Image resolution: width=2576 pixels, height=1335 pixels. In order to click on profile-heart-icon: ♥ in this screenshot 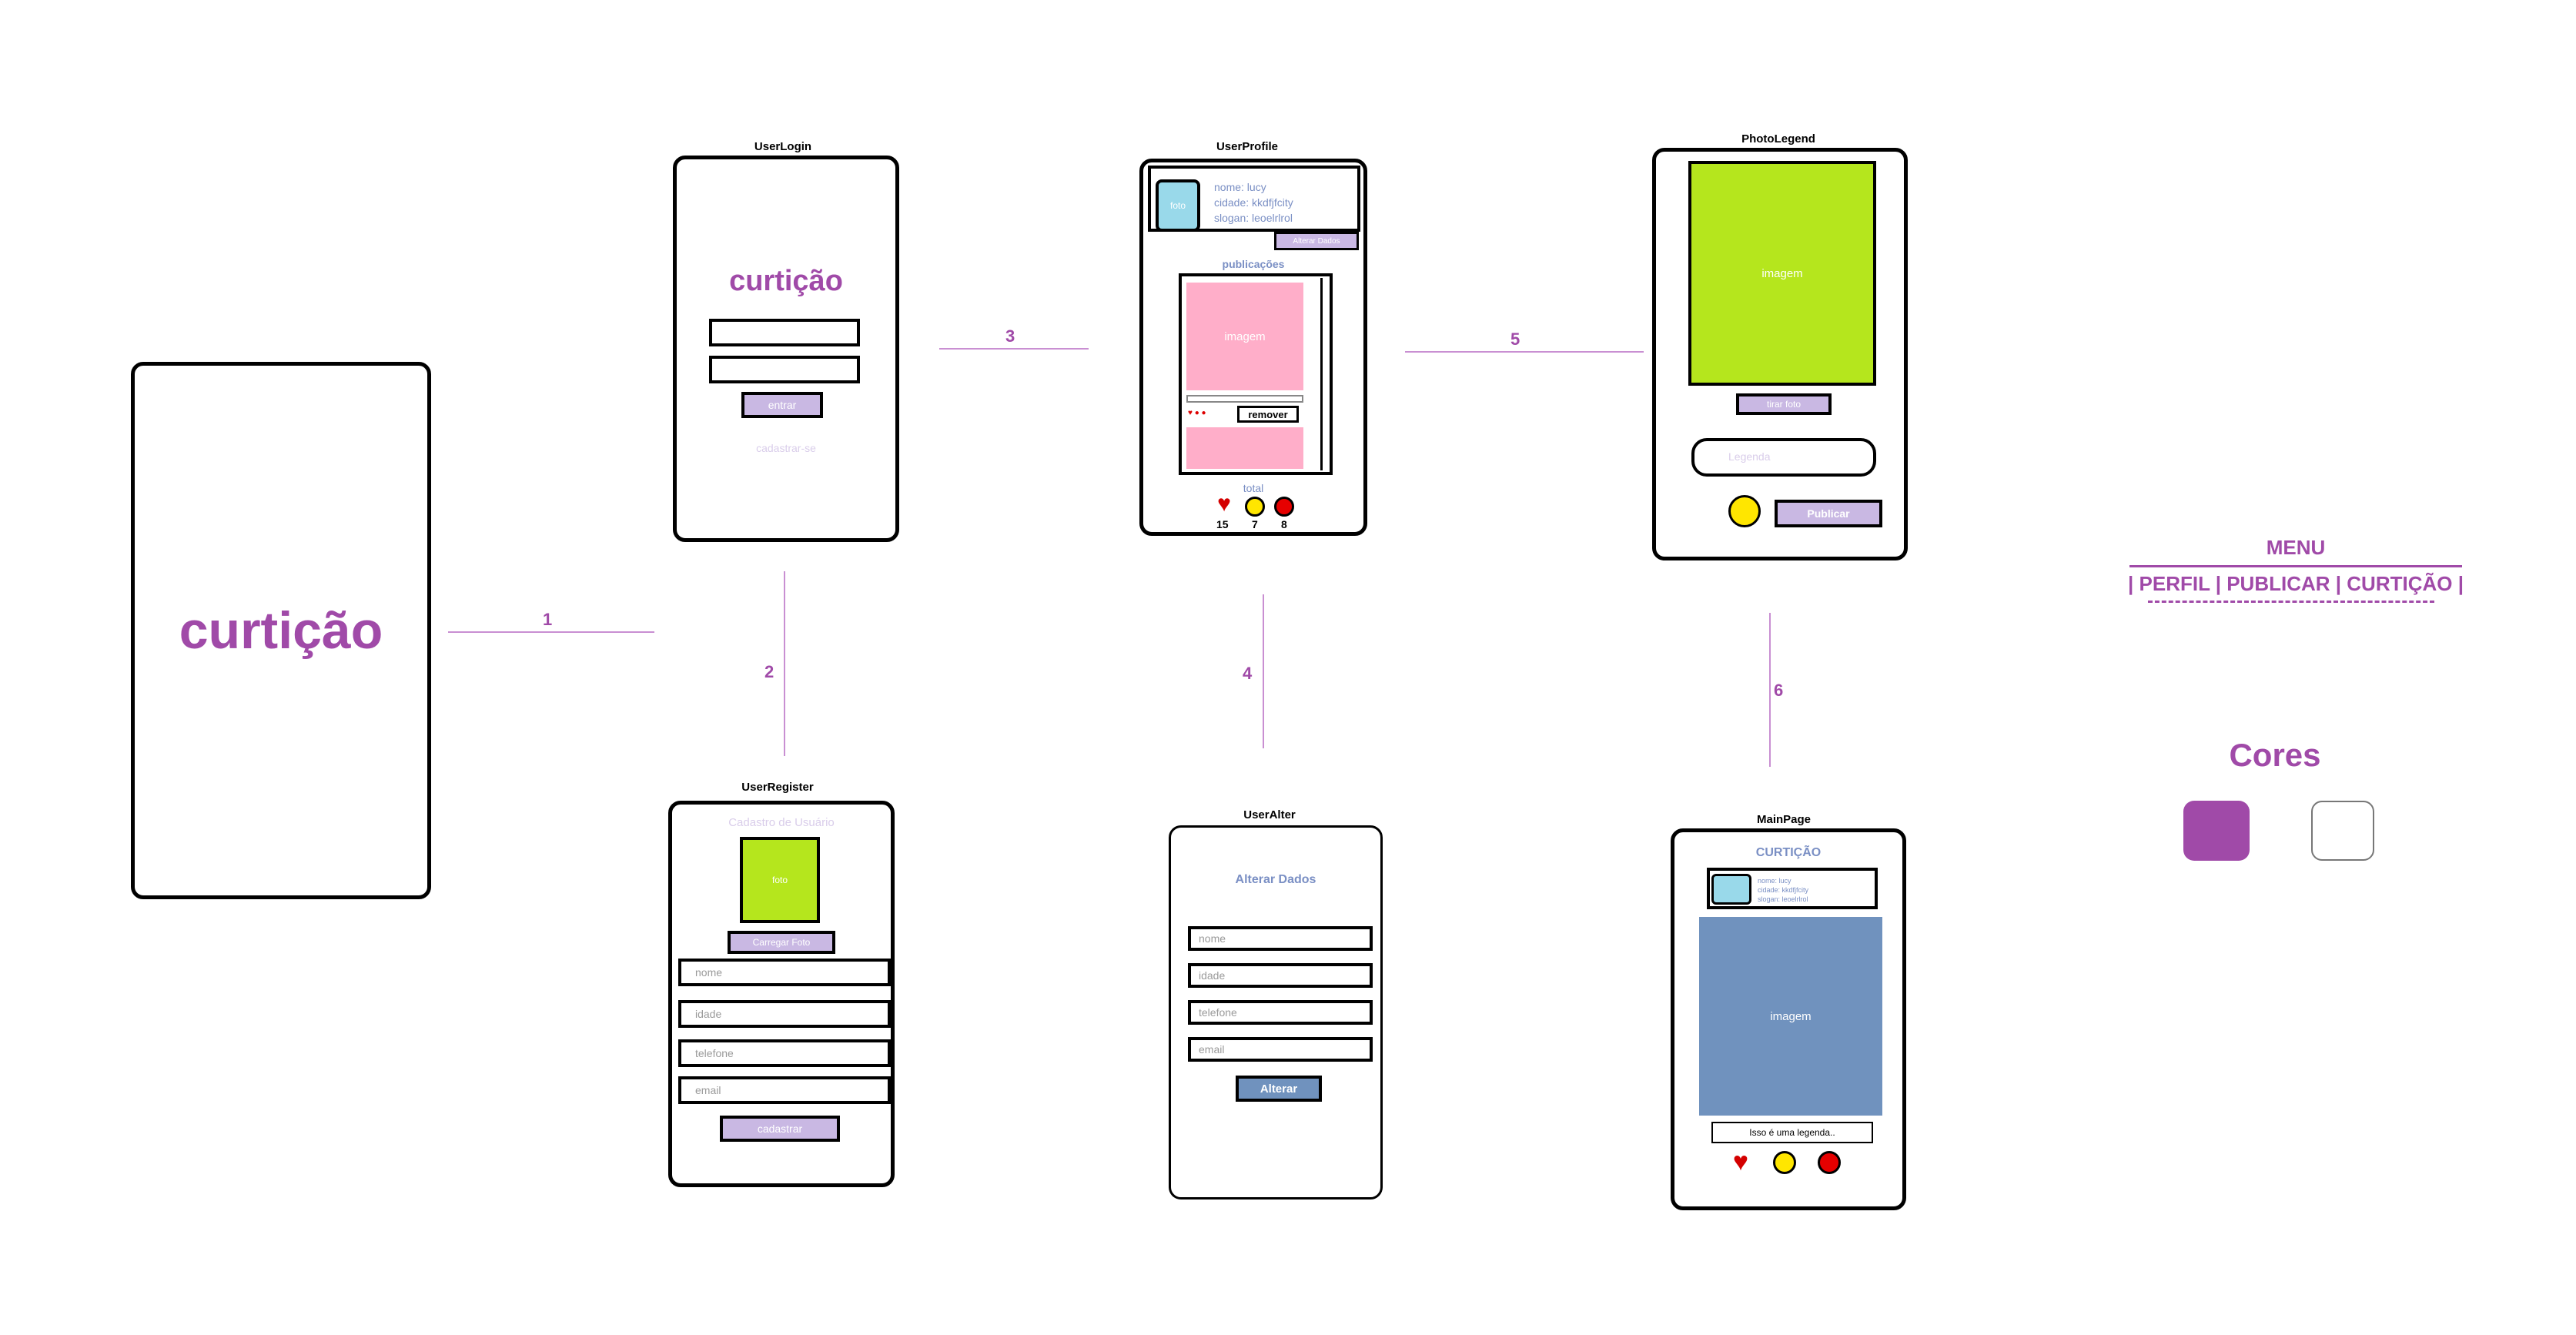, I will do `click(1224, 504)`.